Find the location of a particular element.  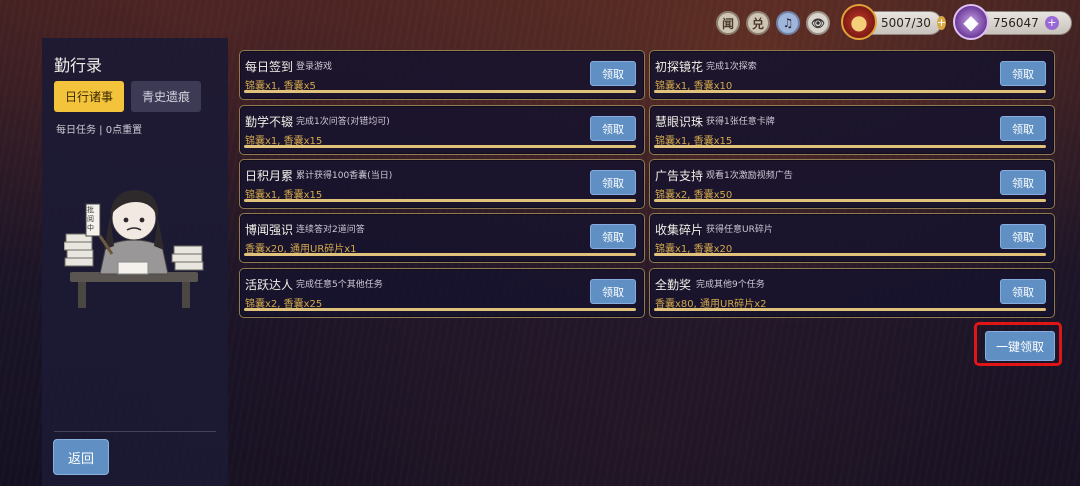

task-desc: 累计获得100香囊(当日) is located at coordinates (344, 176).